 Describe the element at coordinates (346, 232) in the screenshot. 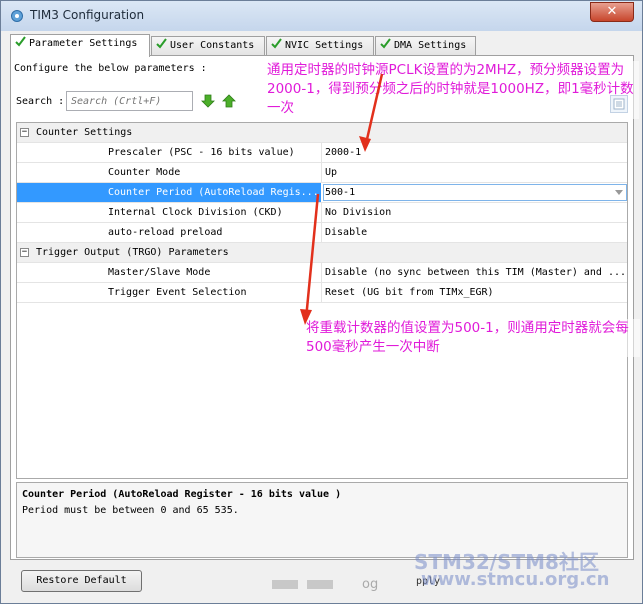

I see `param-value: Disable` at that location.